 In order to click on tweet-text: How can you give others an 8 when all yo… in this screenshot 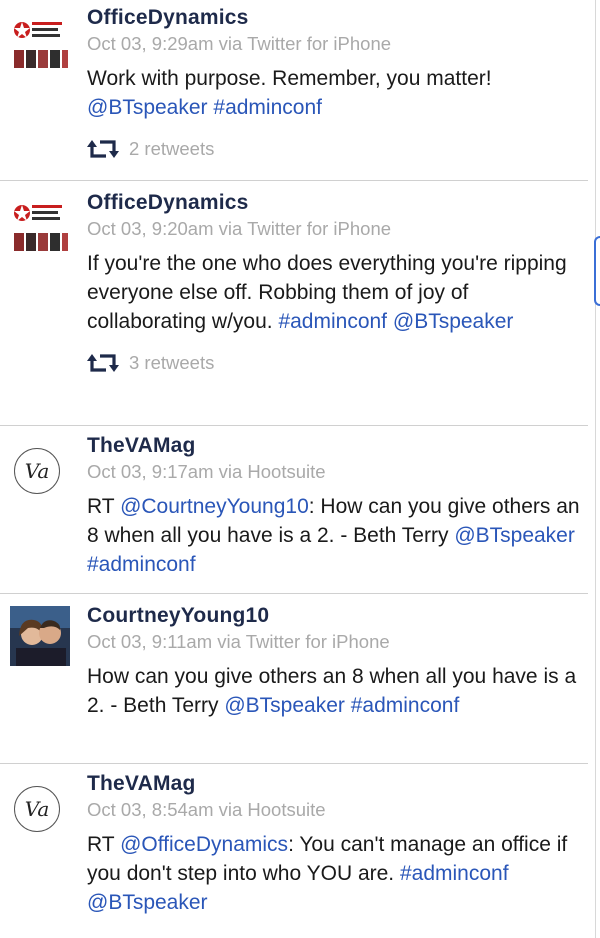, I will do `click(333, 691)`.